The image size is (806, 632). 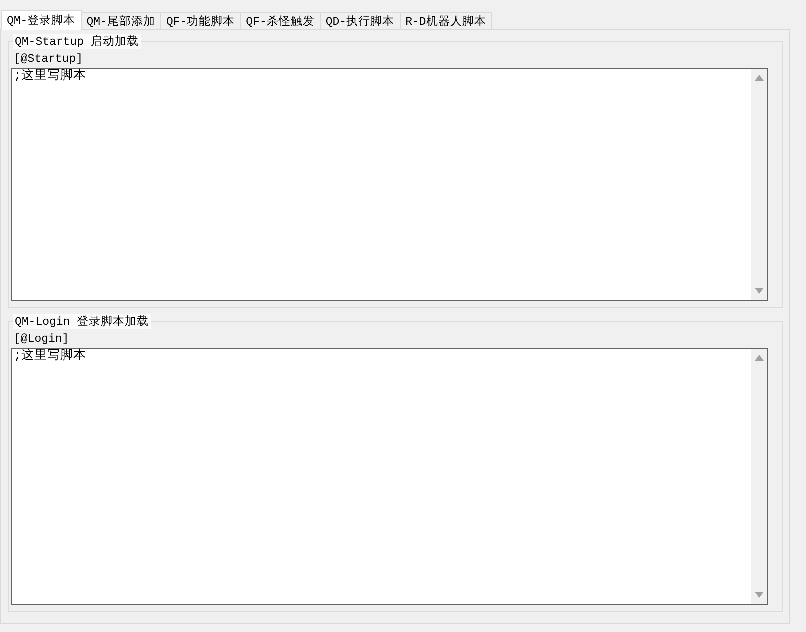 What do you see at coordinates (446, 21) in the screenshot?
I see `tab: R-D机器人脚本` at bounding box center [446, 21].